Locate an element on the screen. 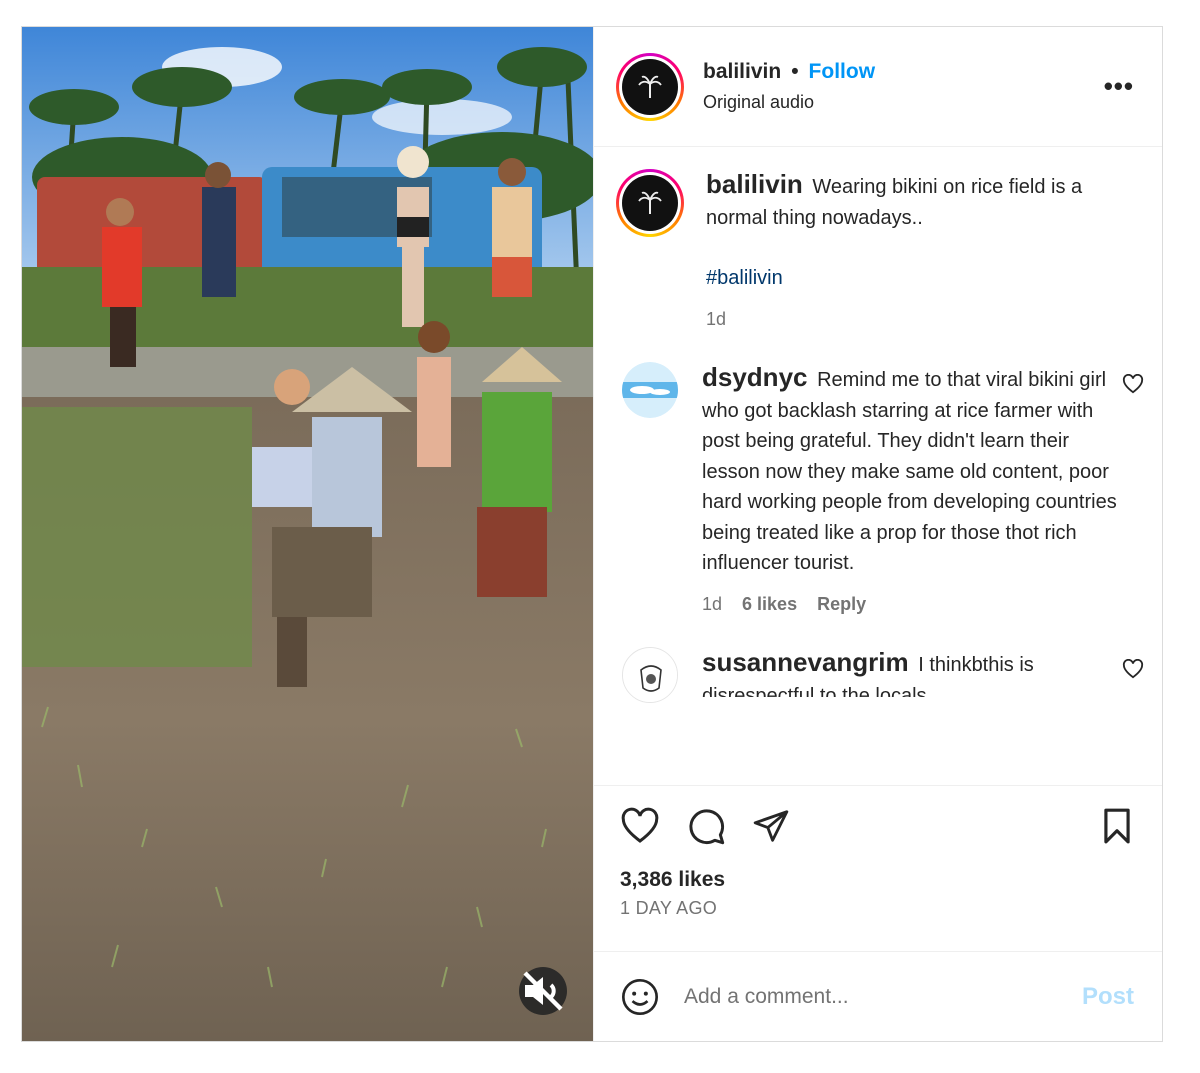 The height and width of the screenshot is (1073, 1200). bookmark-icon is located at coordinates (1117, 826).